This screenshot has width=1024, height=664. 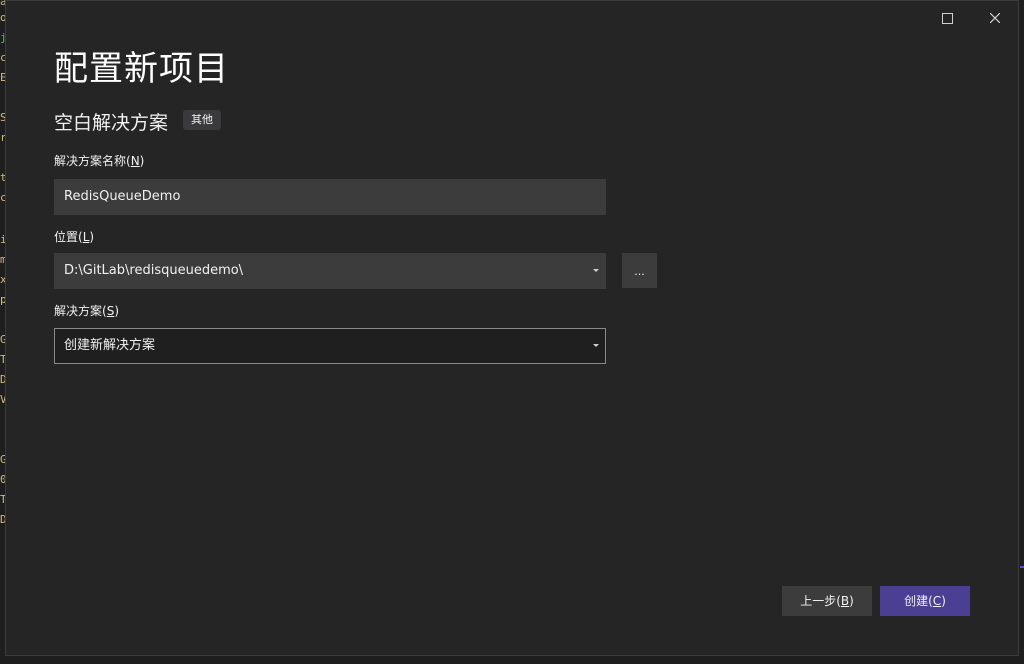 I want to click on create-button: 创建(C), so click(x=925, y=601).